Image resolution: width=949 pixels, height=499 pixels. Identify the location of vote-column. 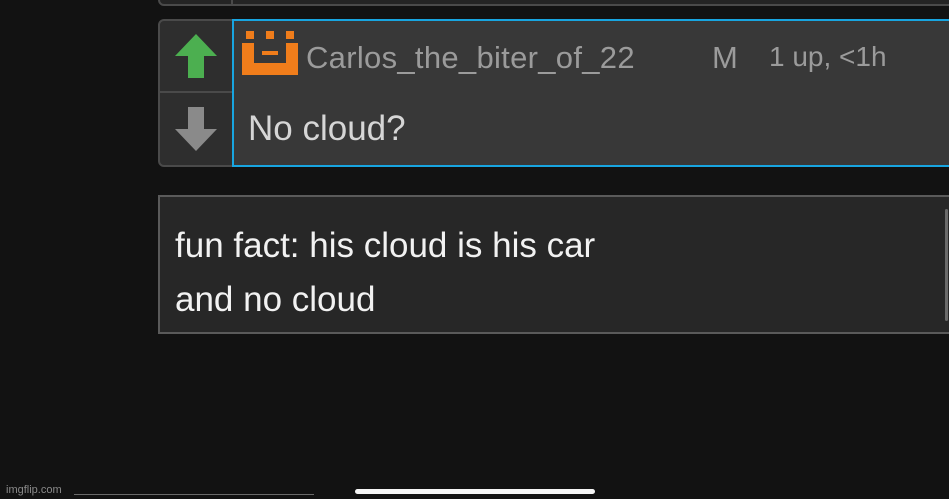
(196, 93).